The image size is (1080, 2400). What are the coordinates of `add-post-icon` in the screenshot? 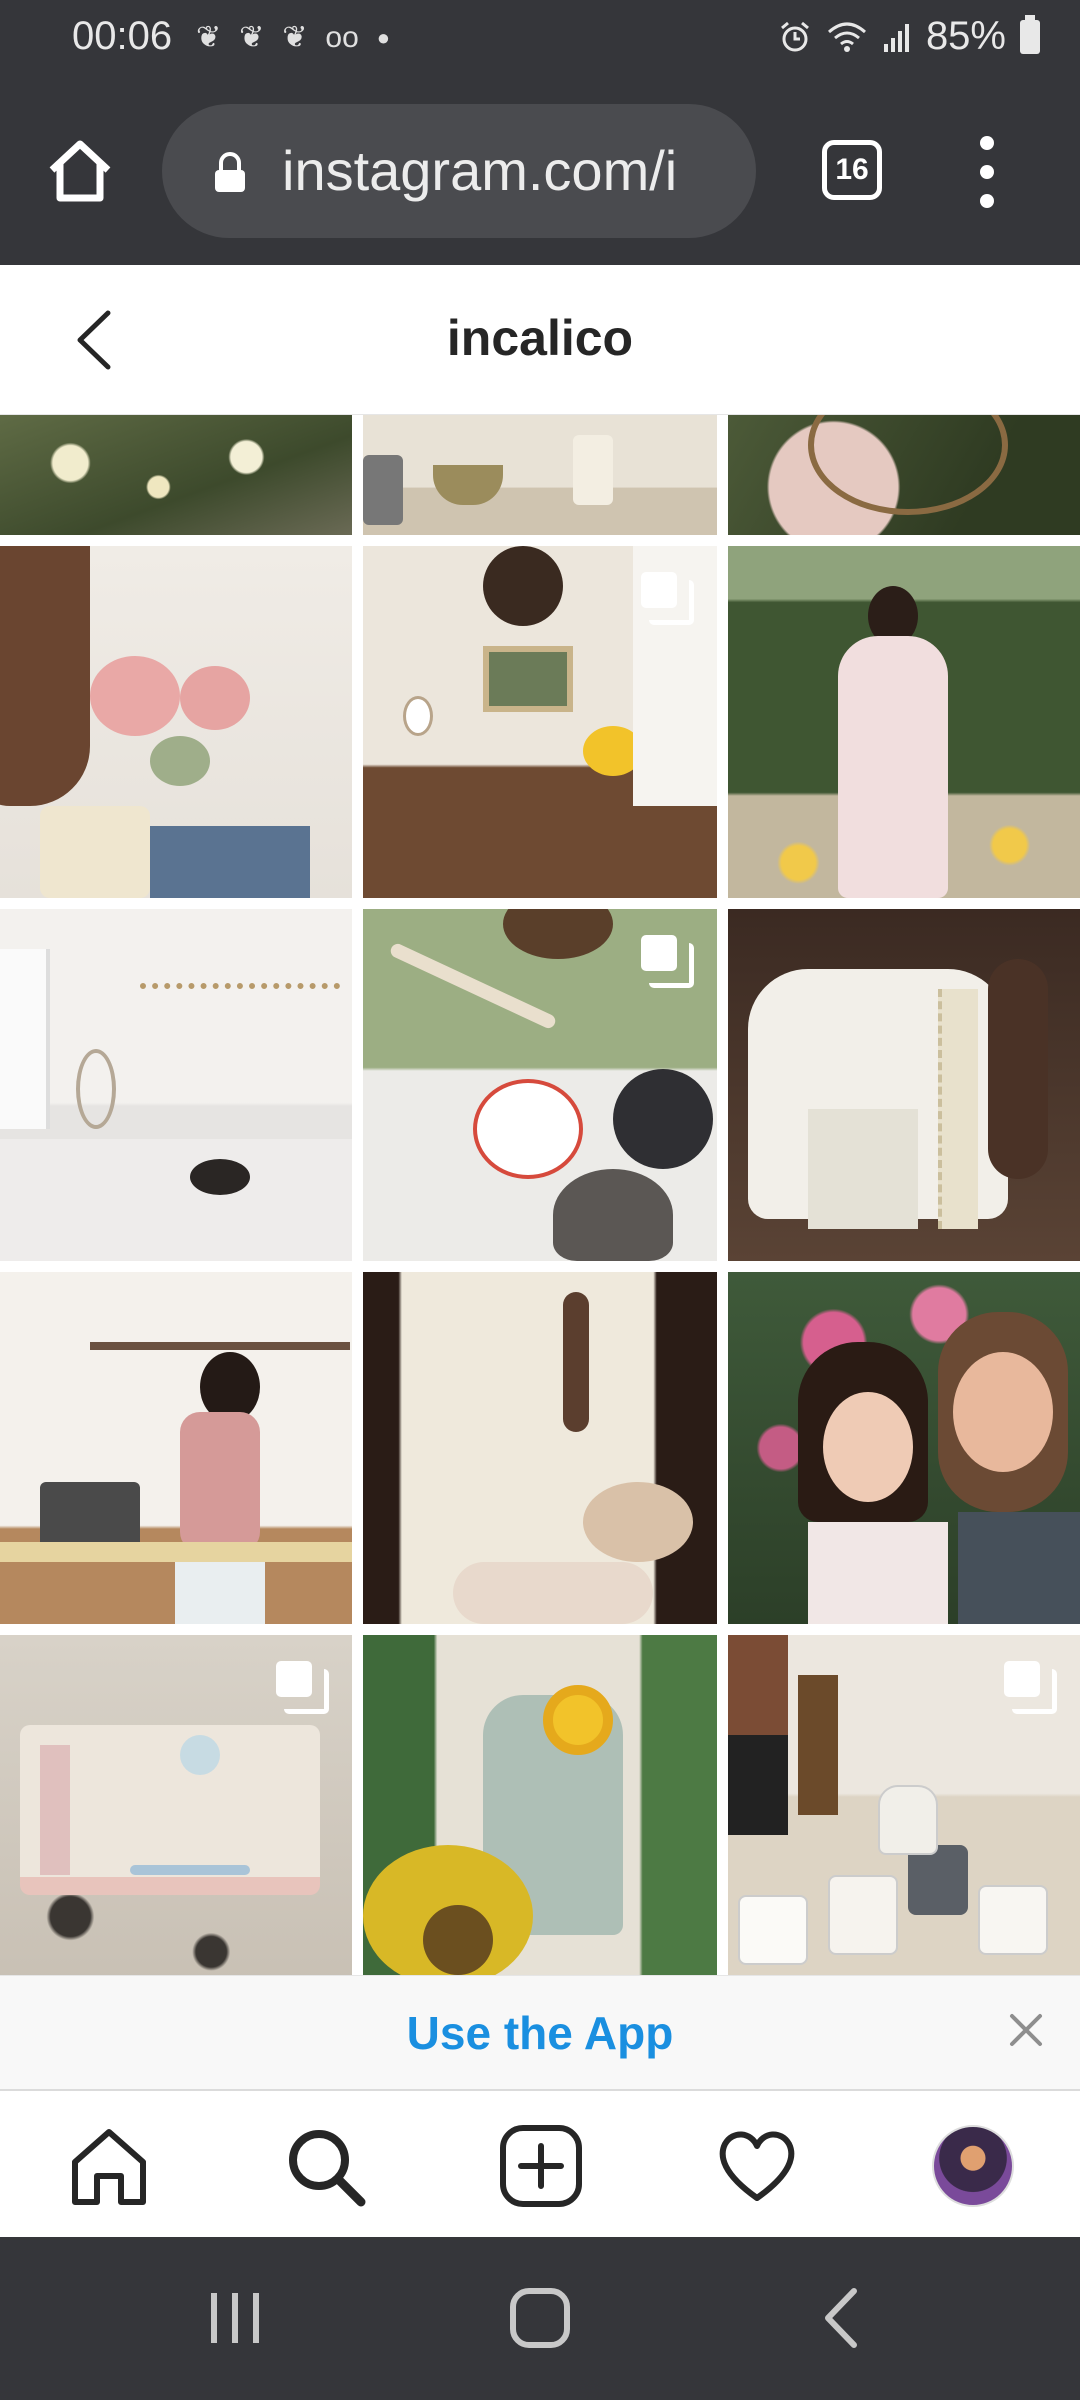 It's located at (541, 2166).